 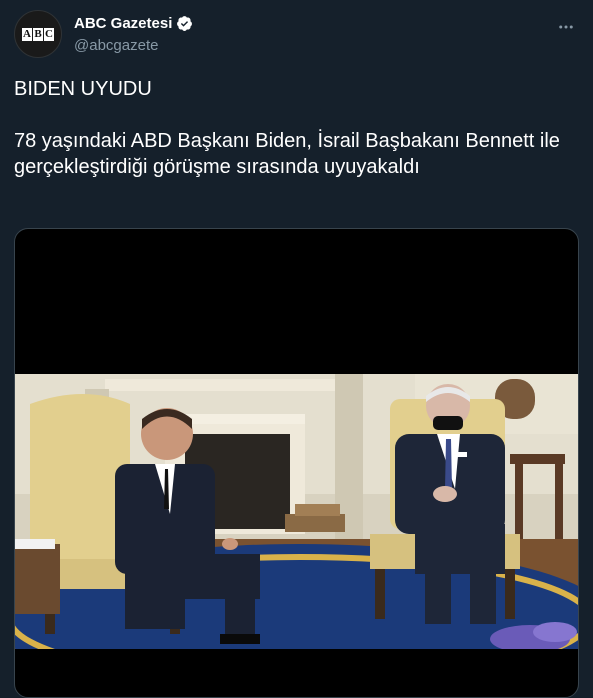 What do you see at coordinates (296, 35) in the screenshot?
I see `tweet-header: A B C ABC Gazetesi @abcgazete` at bounding box center [296, 35].